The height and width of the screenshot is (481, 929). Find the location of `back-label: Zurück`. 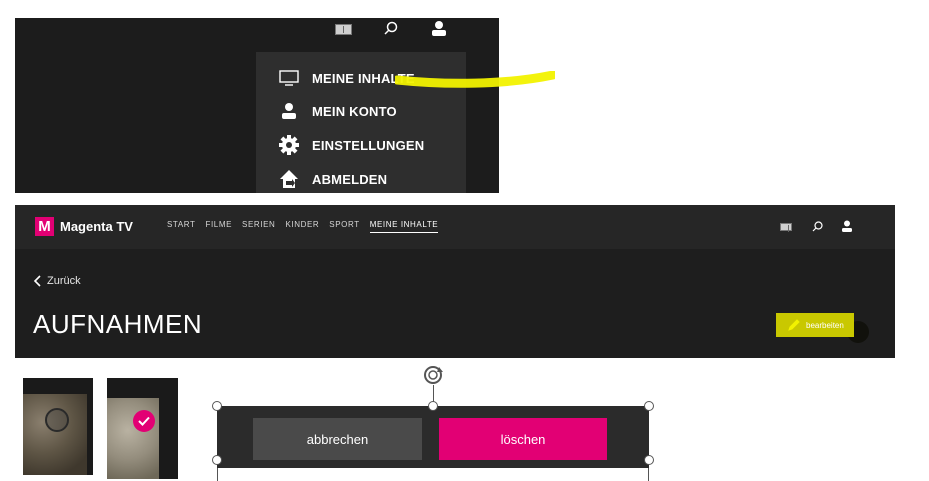

back-label: Zurück is located at coordinates (64, 281).